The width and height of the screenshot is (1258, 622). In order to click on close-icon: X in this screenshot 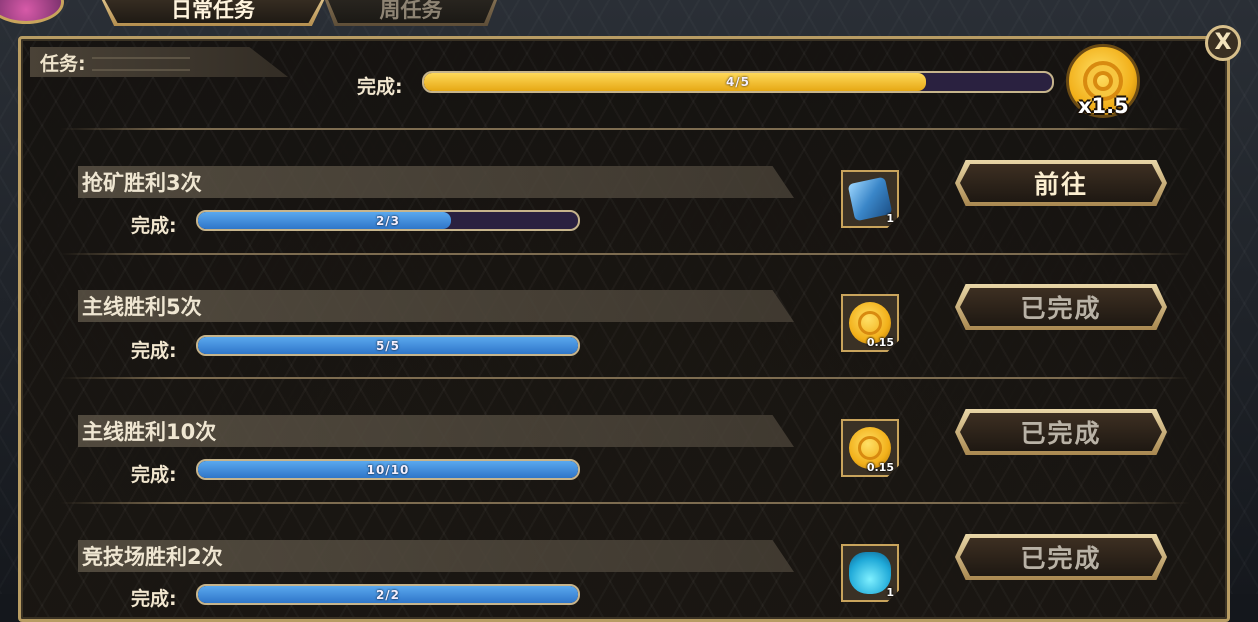, I will do `click(1223, 42)`.